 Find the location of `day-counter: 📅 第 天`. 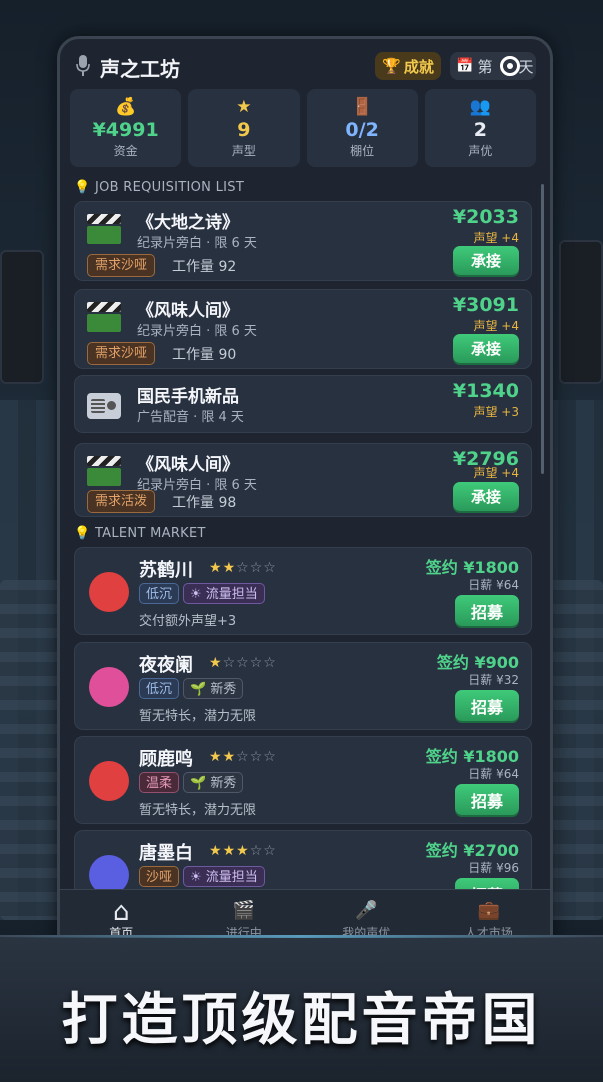

day-counter: 📅 第 天 is located at coordinates (493, 66).